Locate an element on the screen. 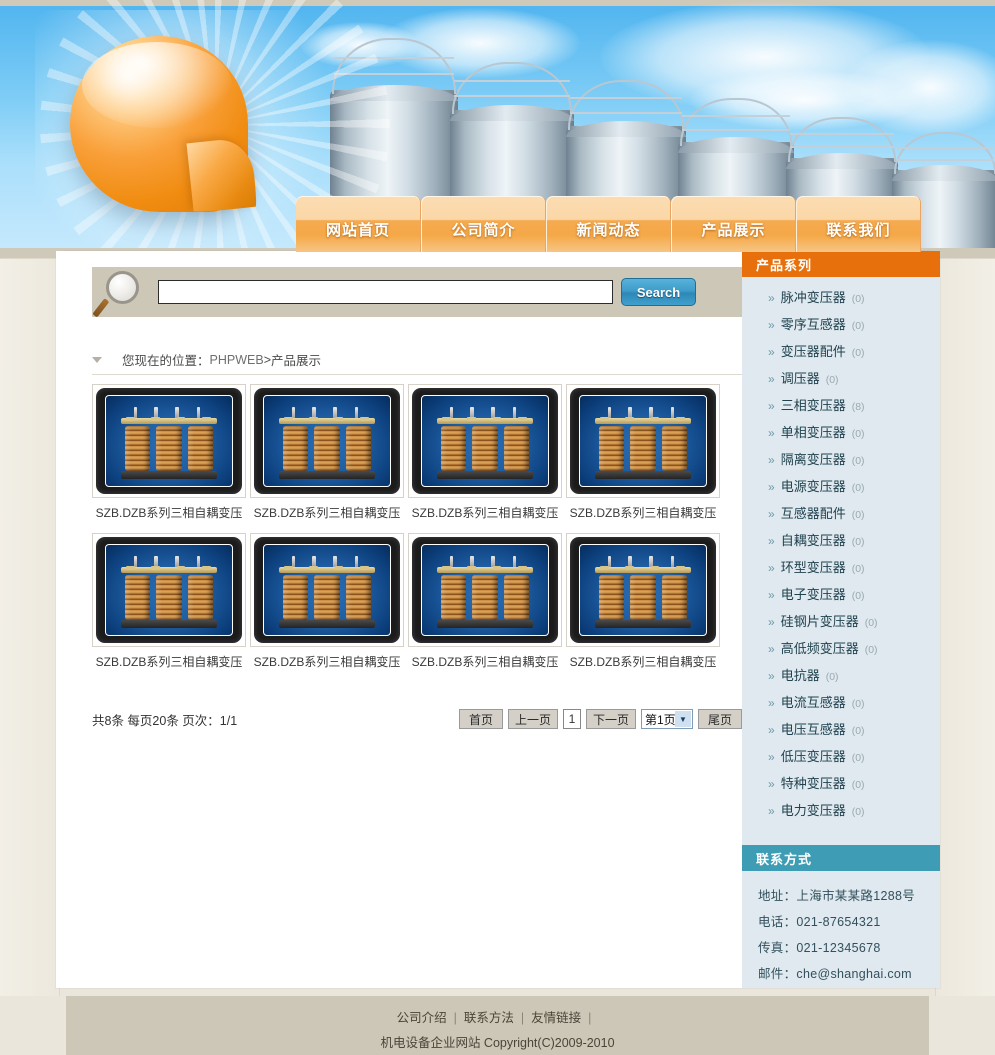  nav-item-products: 产品展示 is located at coordinates (733, 224).